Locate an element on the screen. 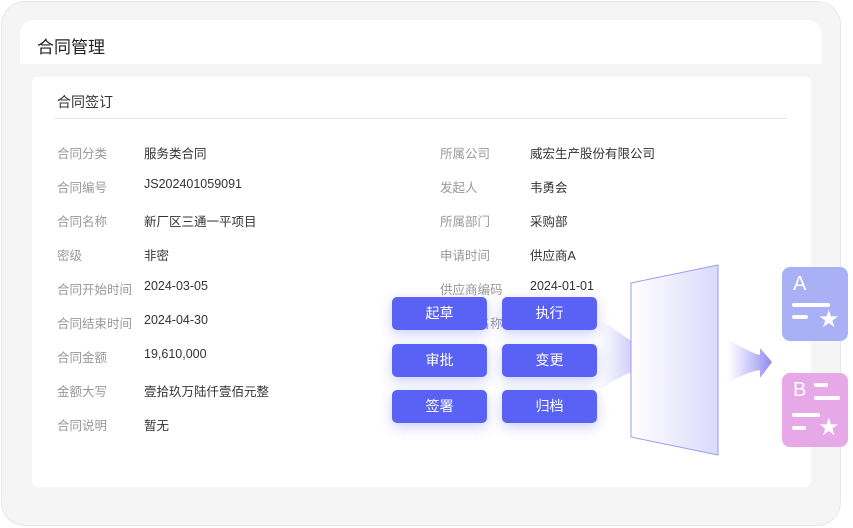 This screenshot has width=853, height=528. card-b-letter: B is located at coordinates (800, 390).